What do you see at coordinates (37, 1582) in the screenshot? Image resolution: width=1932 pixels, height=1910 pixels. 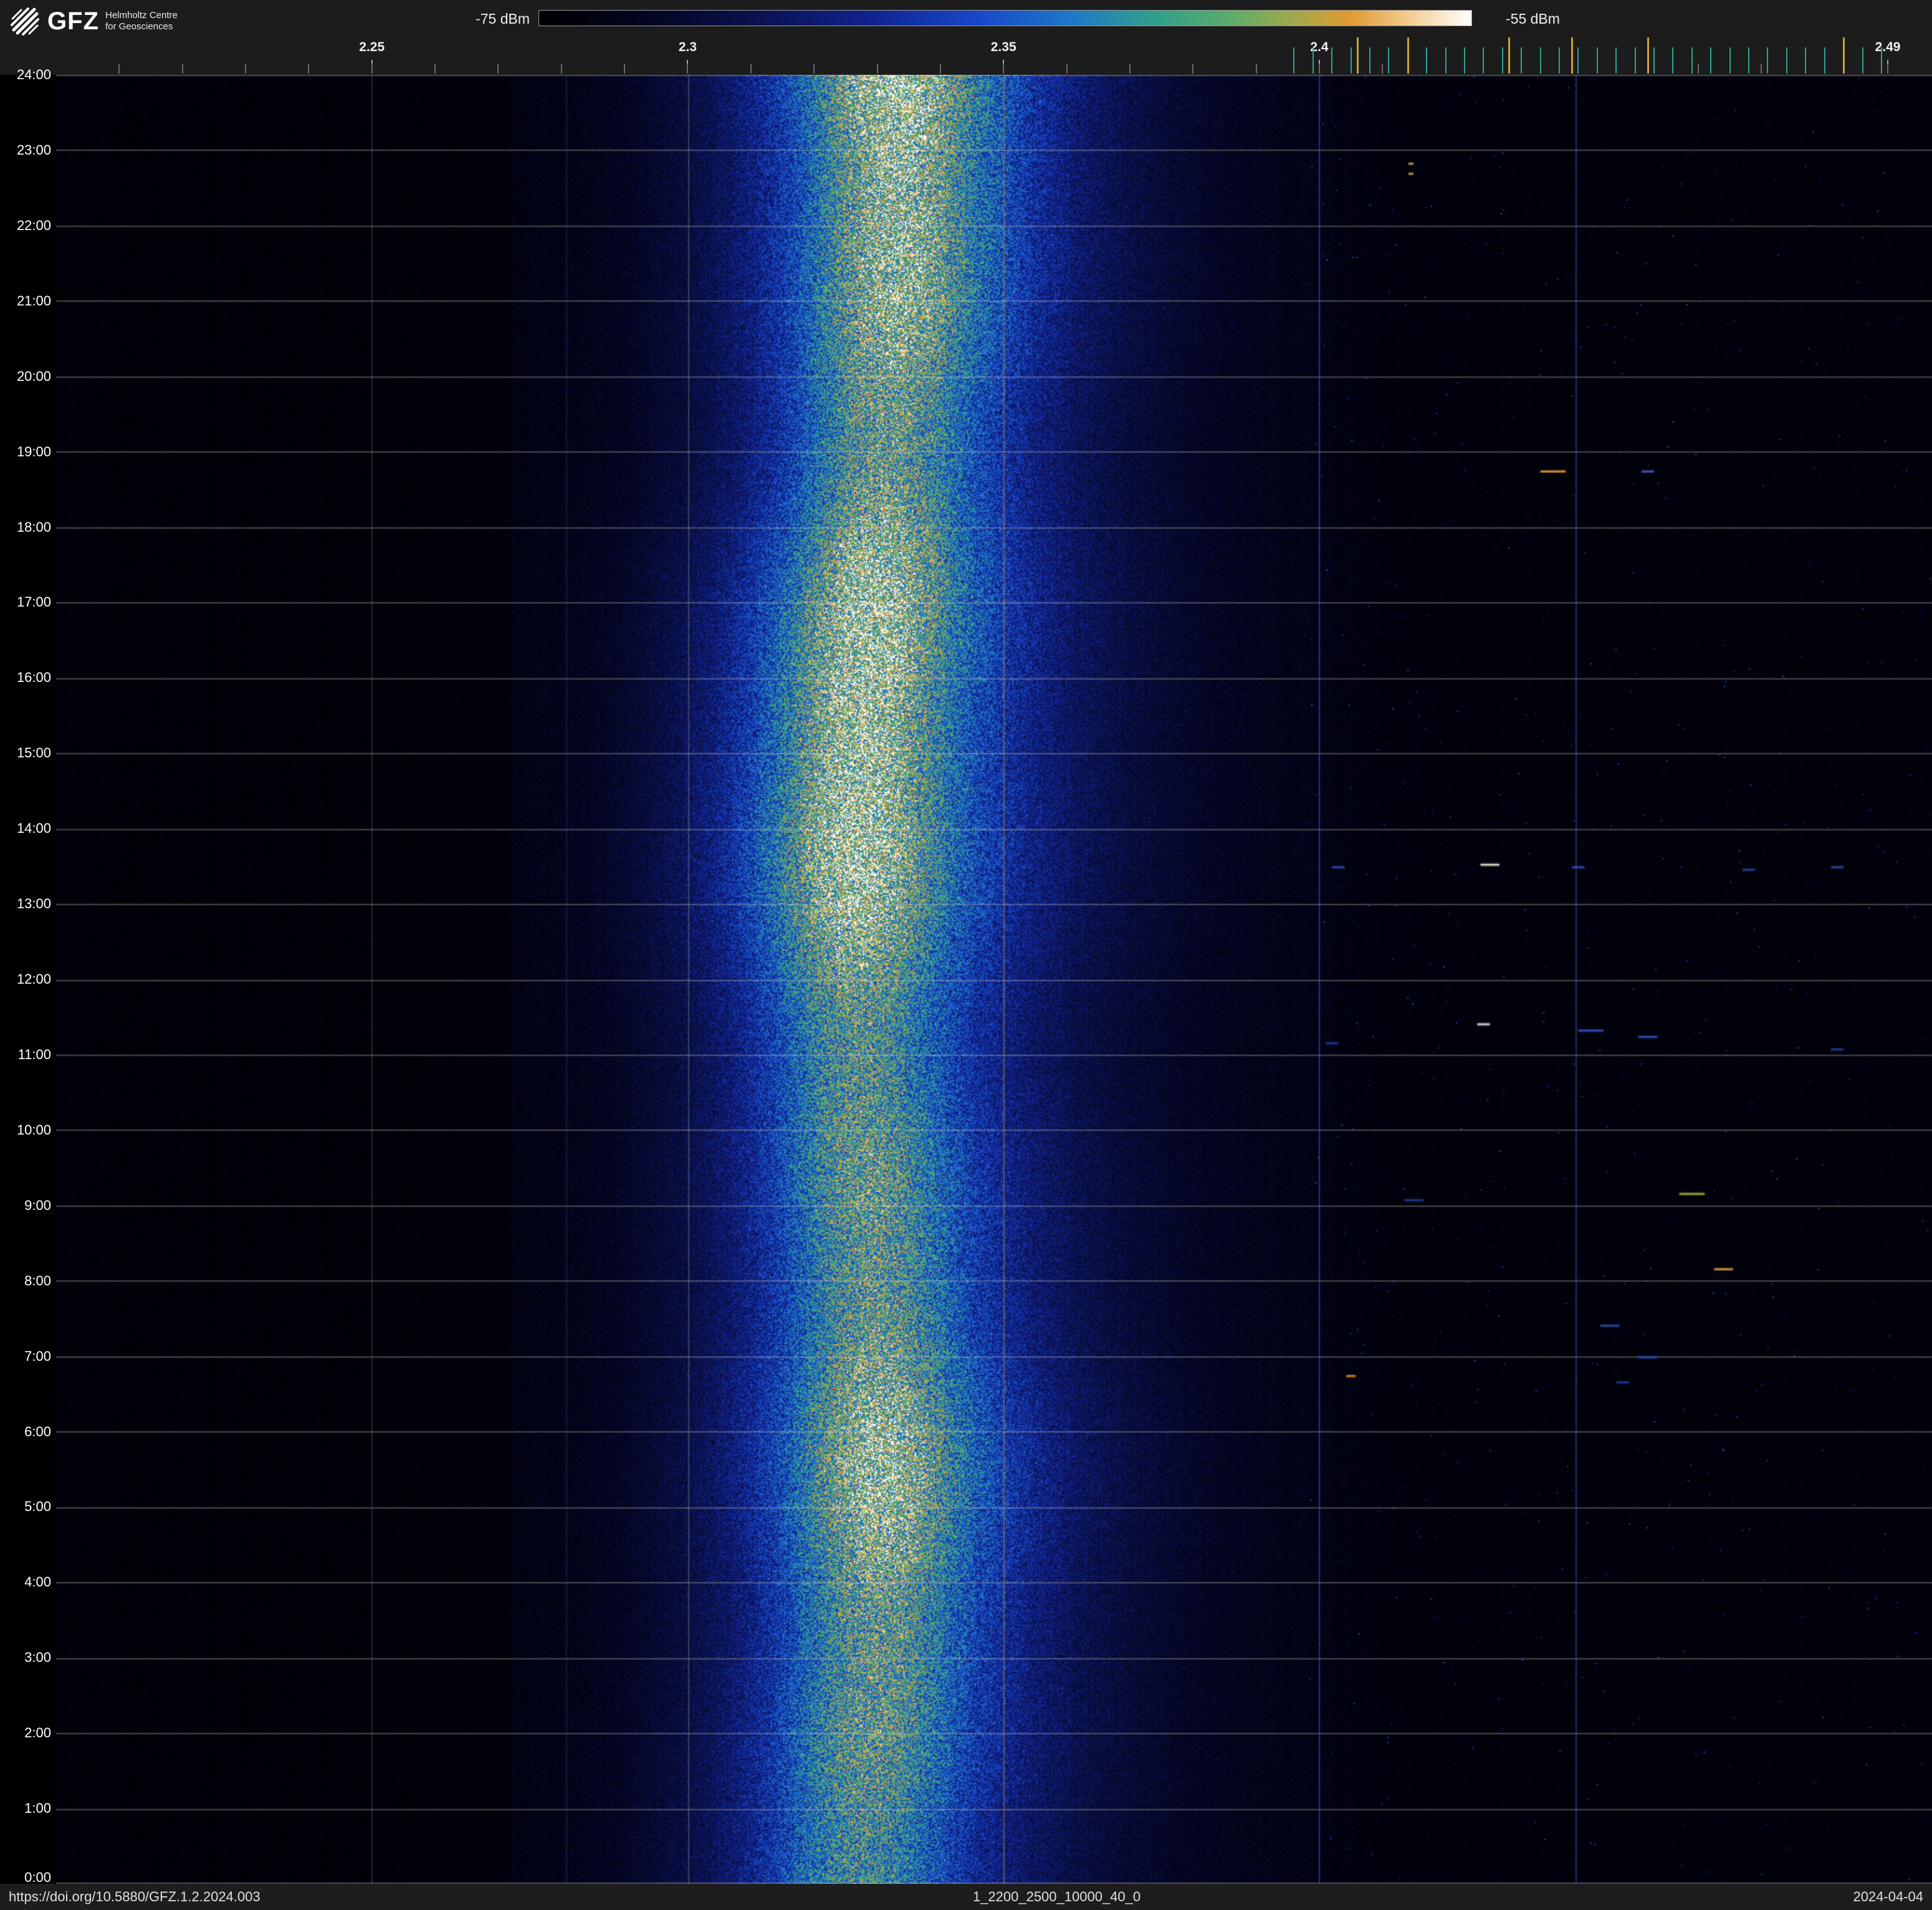 I see `time-tick-label: 4:00` at bounding box center [37, 1582].